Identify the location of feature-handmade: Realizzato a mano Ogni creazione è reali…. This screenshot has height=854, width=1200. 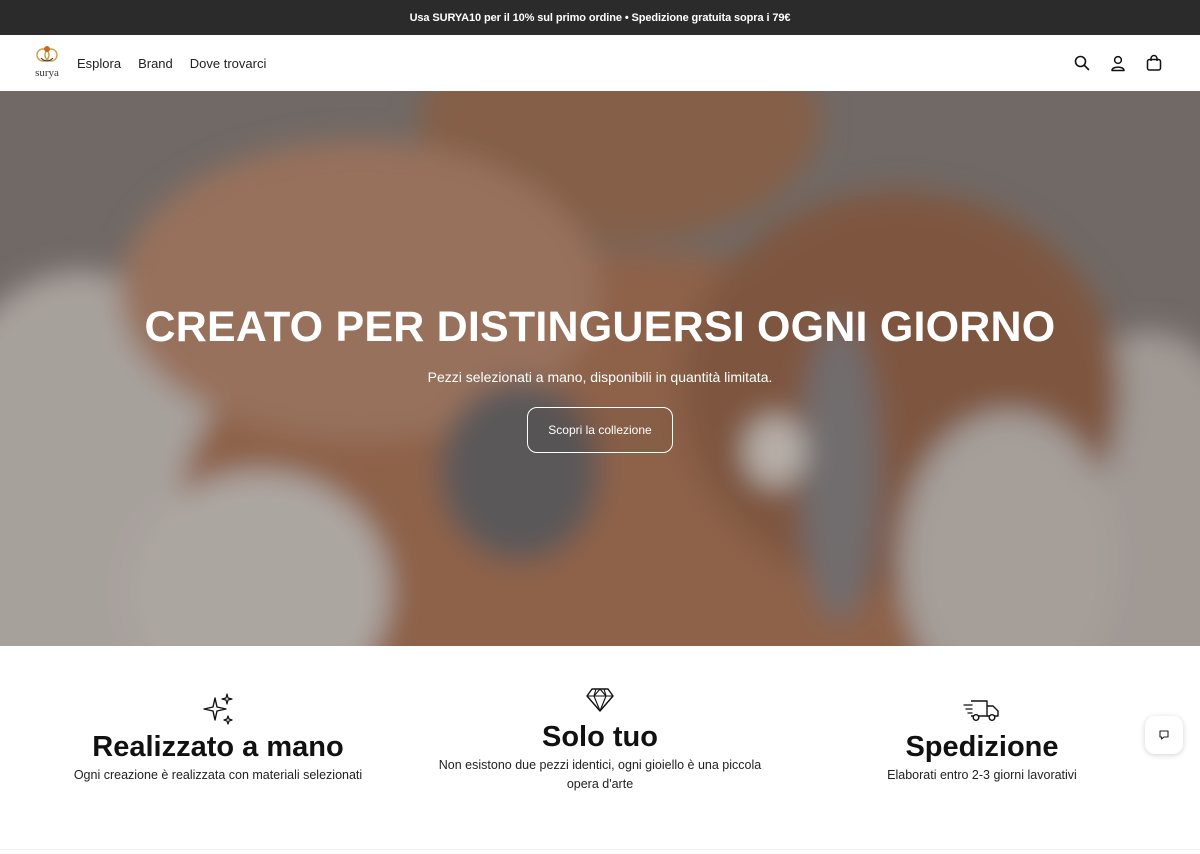
(218, 738).